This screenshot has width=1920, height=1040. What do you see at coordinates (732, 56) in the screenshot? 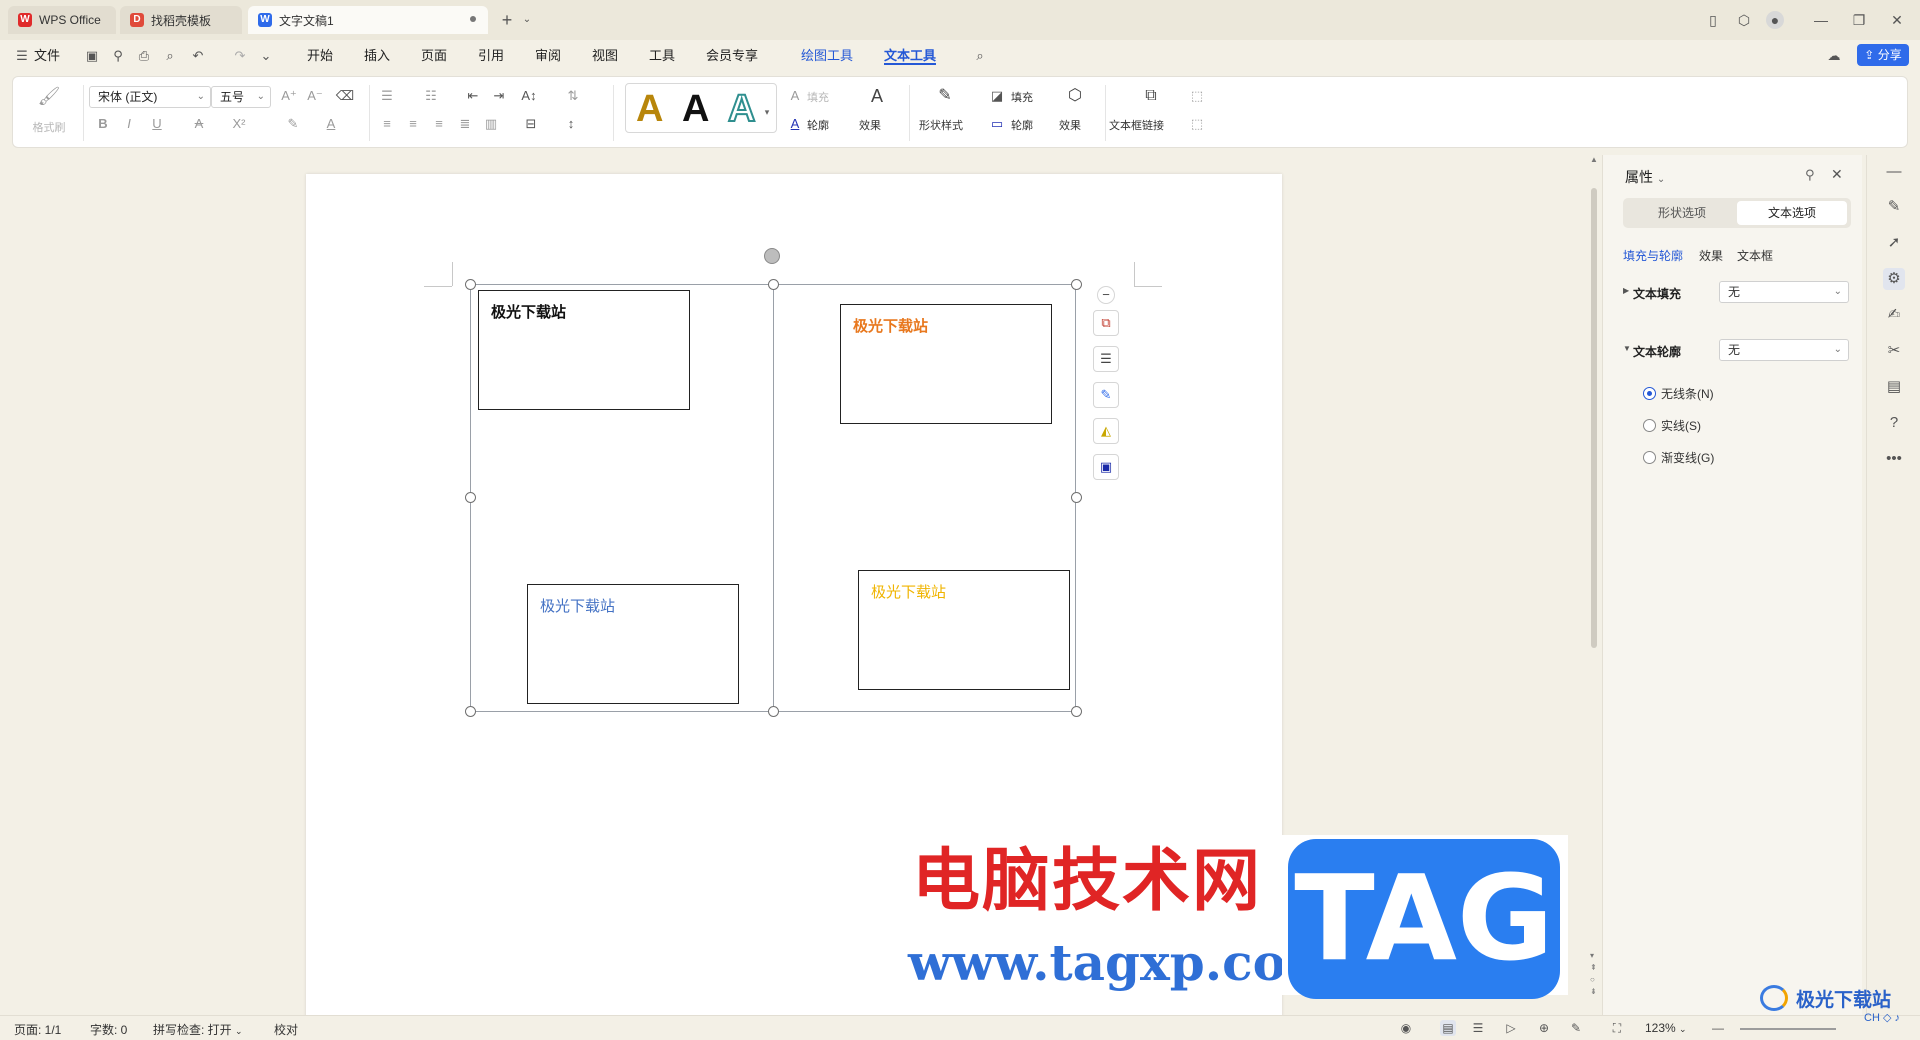
I see `menu-member: 会员专享` at bounding box center [732, 56].